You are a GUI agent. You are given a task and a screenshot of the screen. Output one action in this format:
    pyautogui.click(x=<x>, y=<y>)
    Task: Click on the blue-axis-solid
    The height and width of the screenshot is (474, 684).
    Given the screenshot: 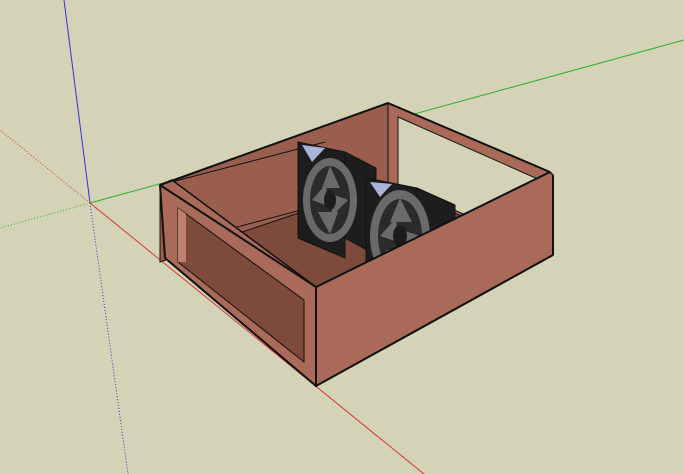 What is the action you would take?
    pyautogui.click(x=77, y=102)
    